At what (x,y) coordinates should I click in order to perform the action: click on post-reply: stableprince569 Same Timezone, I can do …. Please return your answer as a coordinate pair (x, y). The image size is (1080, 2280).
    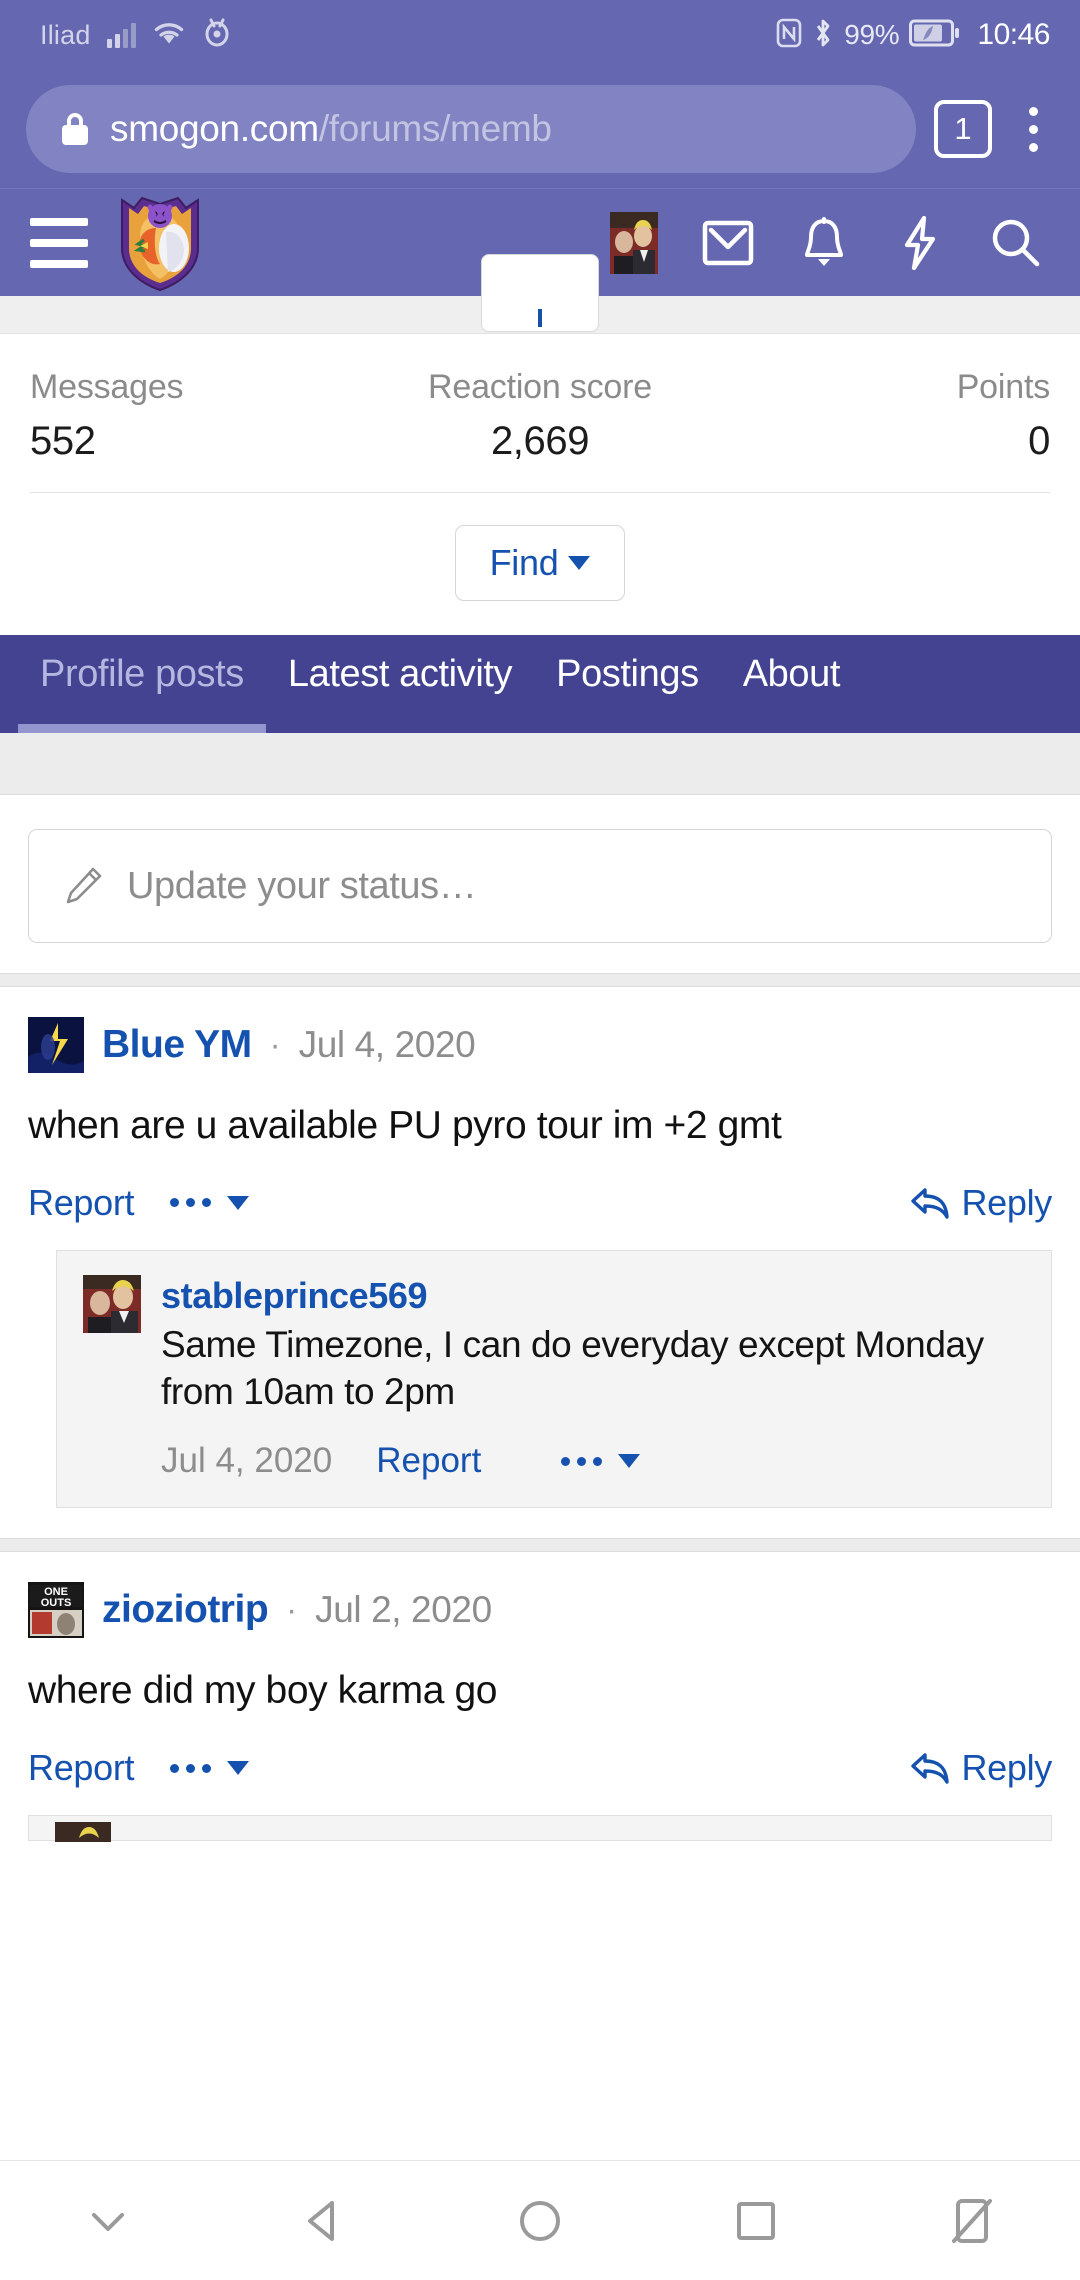
    Looking at the image, I should click on (554, 1379).